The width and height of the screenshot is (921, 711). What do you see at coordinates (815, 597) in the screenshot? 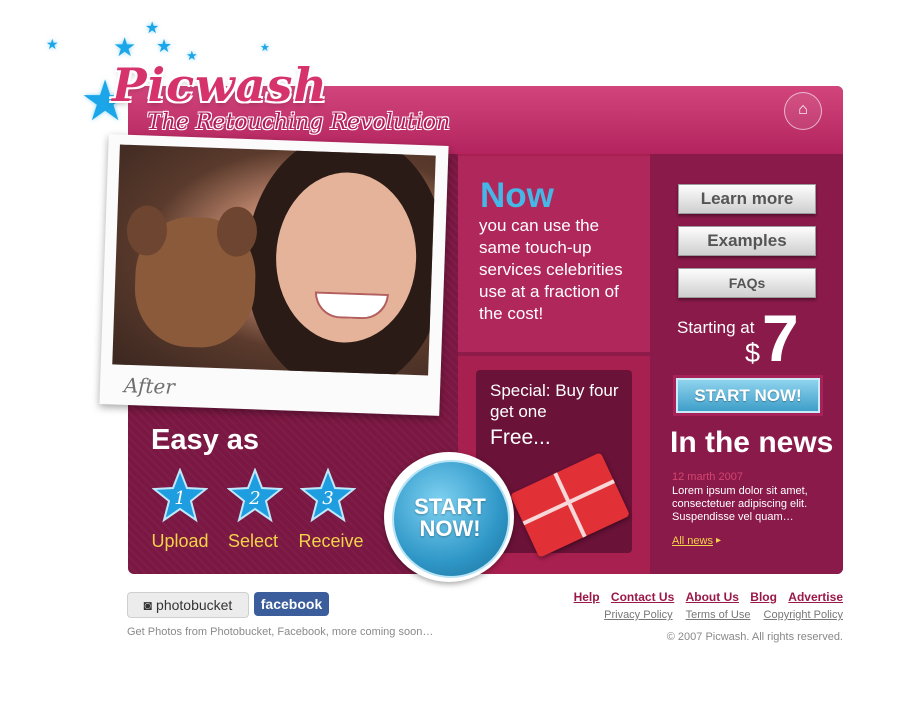
I see `advertise-link: Advertise` at bounding box center [815, 597].